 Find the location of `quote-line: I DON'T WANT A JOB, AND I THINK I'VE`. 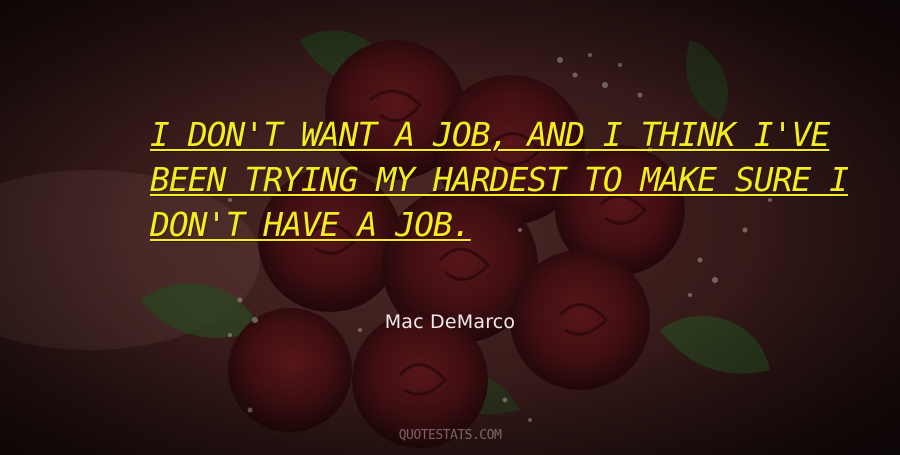

quote-line: I DON'T WANT A JOB, AND I THINK I'VE is located at coordinates (490, 134).